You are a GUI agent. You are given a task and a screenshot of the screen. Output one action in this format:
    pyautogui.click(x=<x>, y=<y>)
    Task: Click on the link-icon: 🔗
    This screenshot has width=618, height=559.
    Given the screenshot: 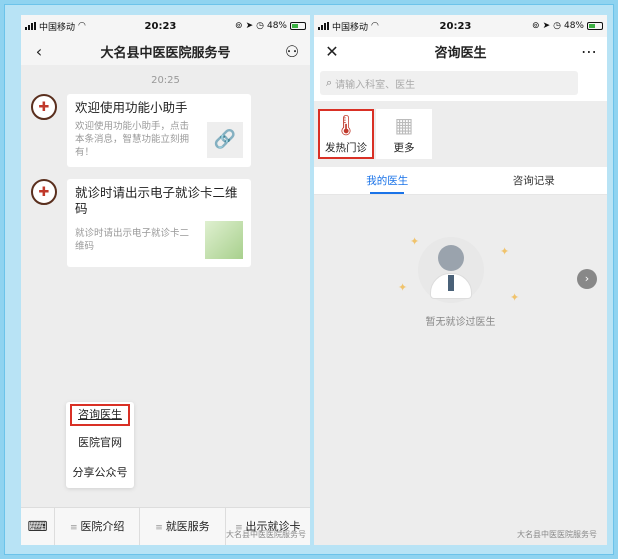 What is the action you would take?
    pyautogui.click(x=225, y=139)
    